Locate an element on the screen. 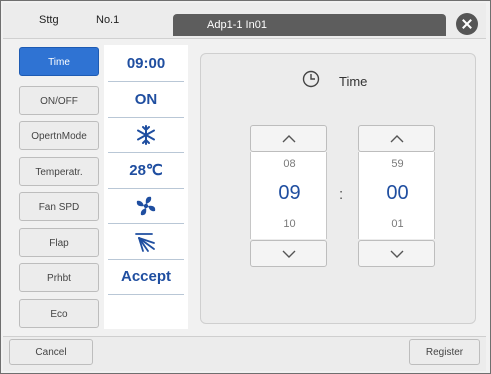 Image resolution: width=491 pixels, height=374 pixels. menu-flap-button: Flap is located at coordinates (59, 242).